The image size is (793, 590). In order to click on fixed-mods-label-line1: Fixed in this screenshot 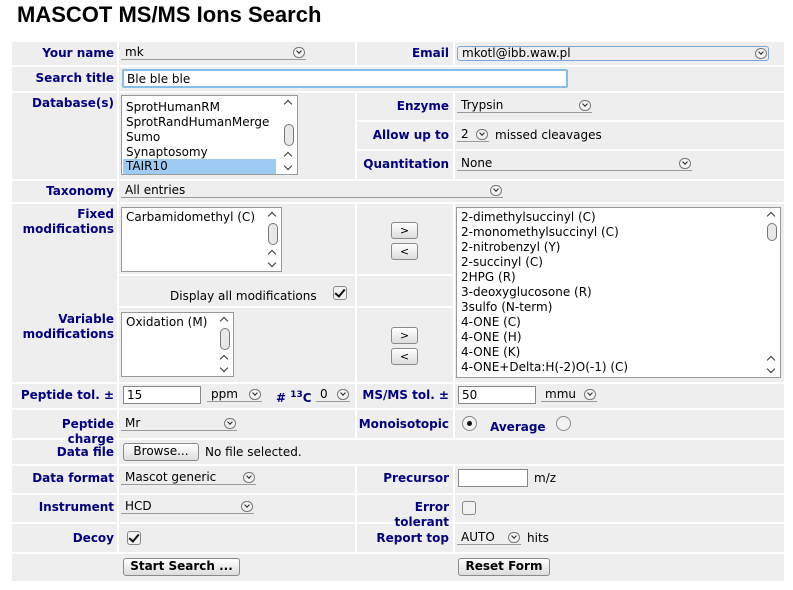, I will do `click(95, 214)`.